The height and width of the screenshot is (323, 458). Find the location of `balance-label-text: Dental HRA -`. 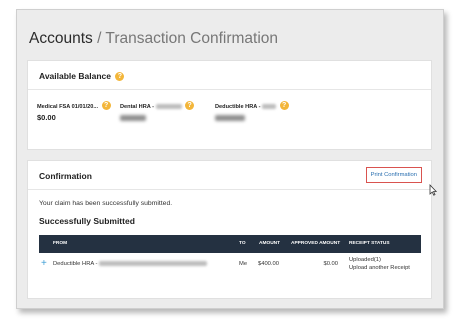

balance-label-text: Dental HRA - is located at coordinates (138, 107).